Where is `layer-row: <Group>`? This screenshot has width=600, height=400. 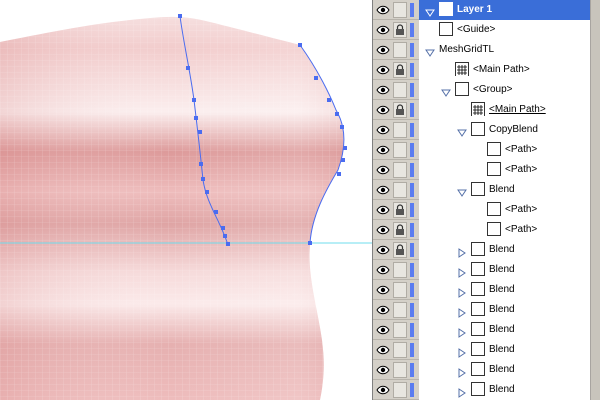
layer-row: <Group> is located at coordinates (486, 90).